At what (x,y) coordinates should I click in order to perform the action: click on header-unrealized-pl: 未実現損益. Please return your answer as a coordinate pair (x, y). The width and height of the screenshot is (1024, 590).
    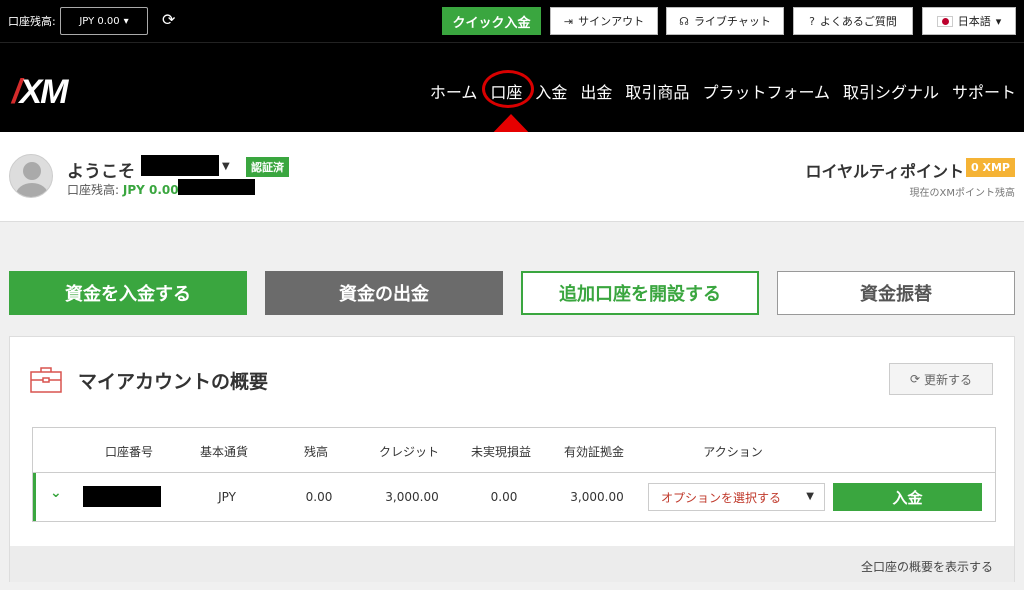
    Looking at the image, I should click on (501, 452).